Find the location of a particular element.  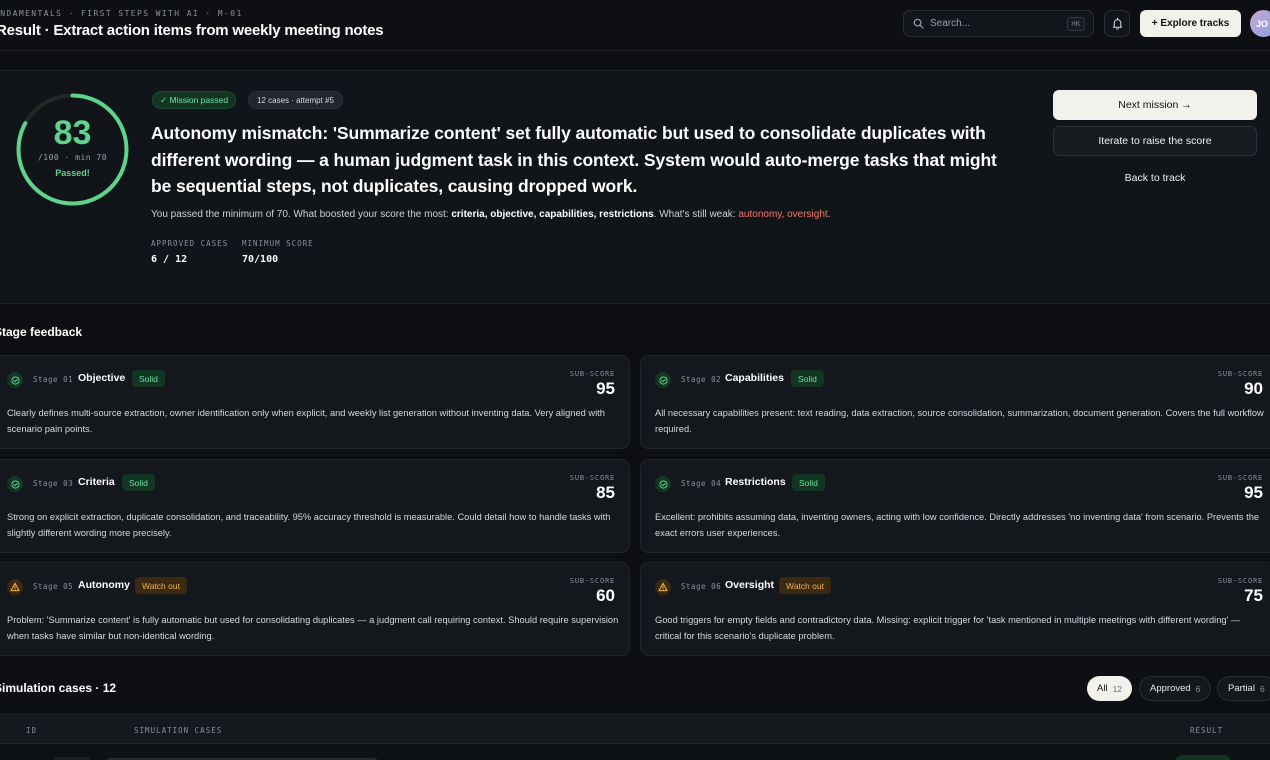

bell-icon is located at coordinates (1117, 23).